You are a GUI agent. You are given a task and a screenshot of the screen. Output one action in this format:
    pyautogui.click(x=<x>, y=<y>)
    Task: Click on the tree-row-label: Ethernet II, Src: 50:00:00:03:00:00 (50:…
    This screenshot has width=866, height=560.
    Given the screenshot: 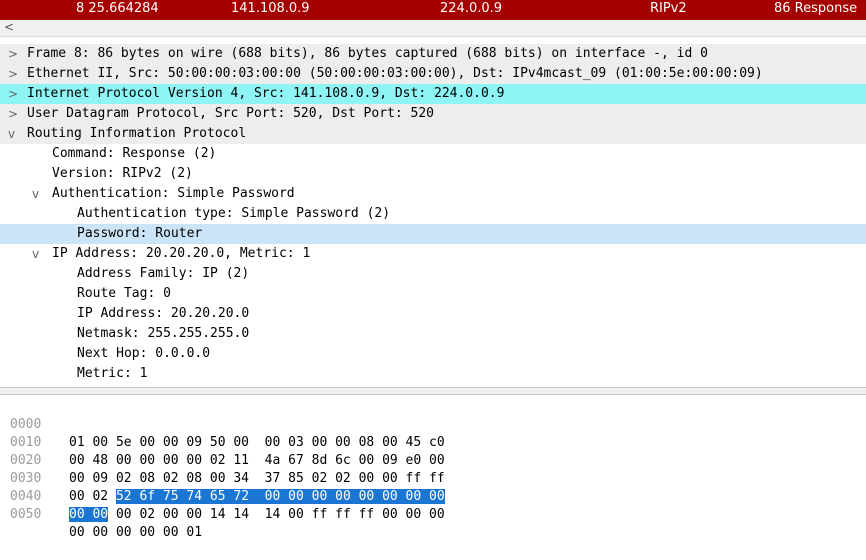 What is the action you would take?
    pyautogui.click(x=395, y=73)
    